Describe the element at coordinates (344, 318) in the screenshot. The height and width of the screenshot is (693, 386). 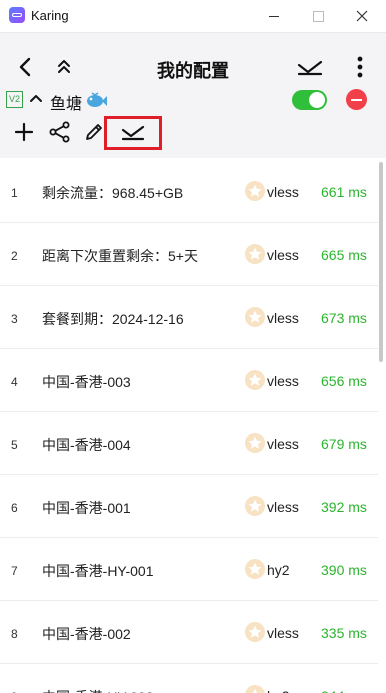
I see `latency-value: 673 ms` at that location.